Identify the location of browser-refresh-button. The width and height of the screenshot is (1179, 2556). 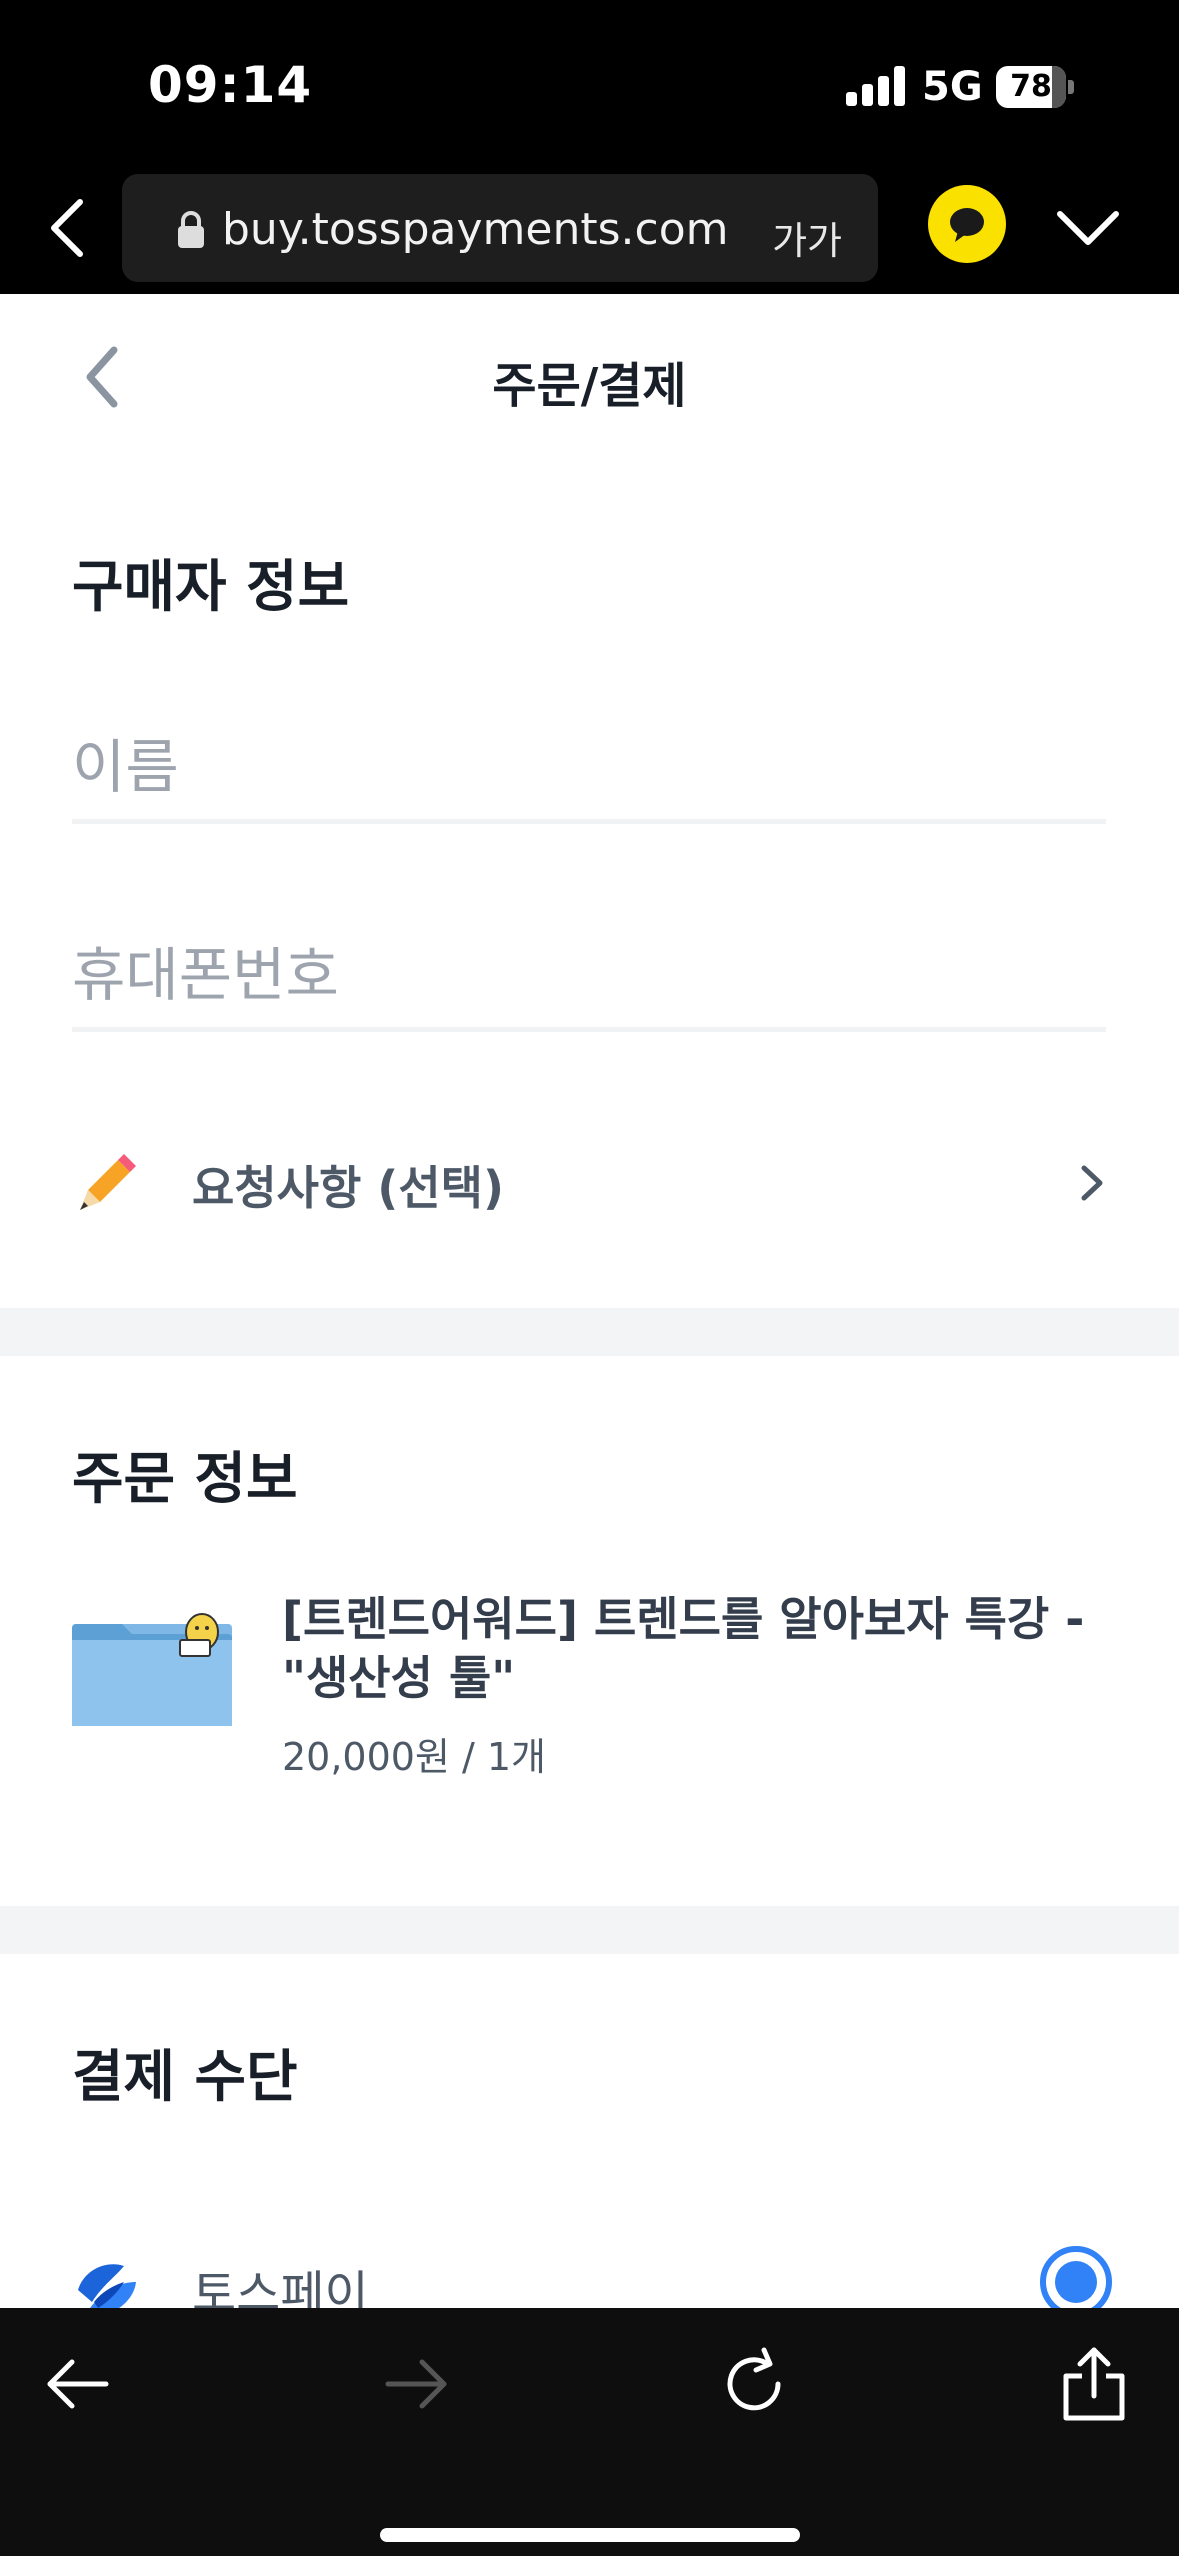
(754, 2384).